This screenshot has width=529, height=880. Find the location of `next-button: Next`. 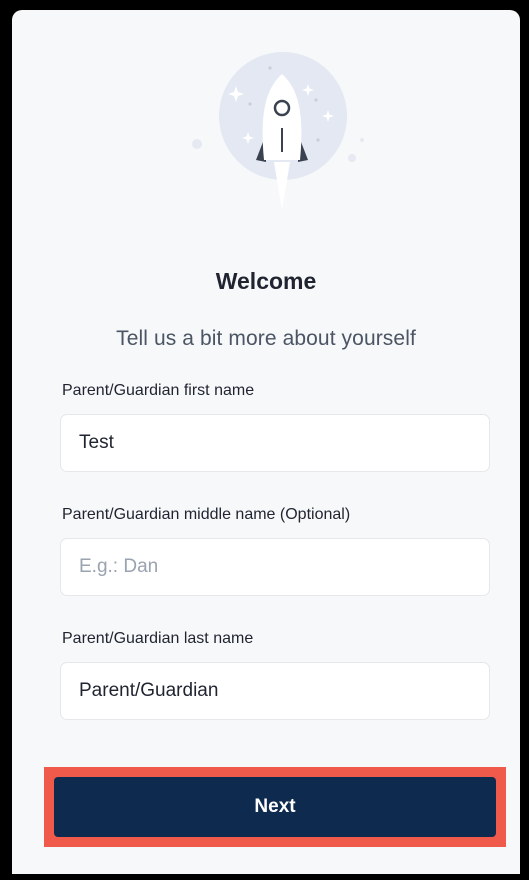

next-button: Next is located at coordinates (275, 807).